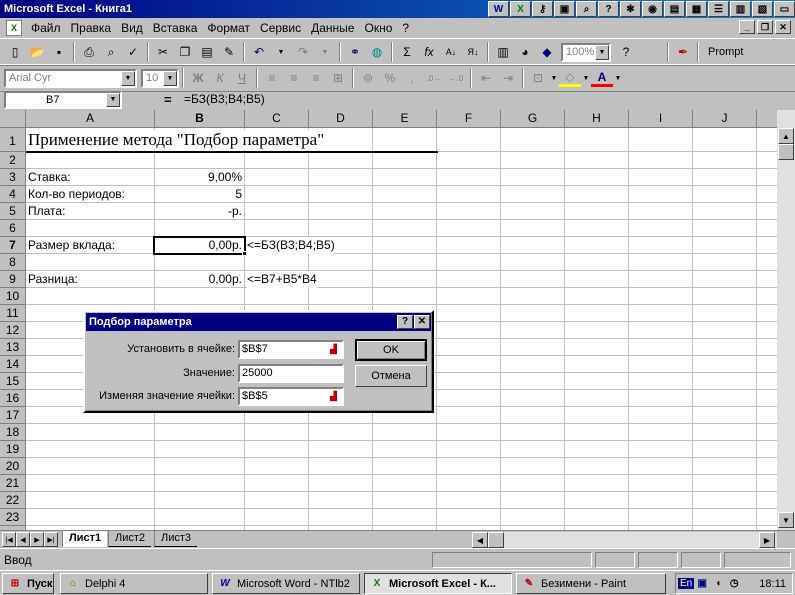 Image resolution: width=795 pixels, height=595 pixels. Describe the element at coordinates (405, 28) in the screenshot. I see `menu-help: ?` at that location.